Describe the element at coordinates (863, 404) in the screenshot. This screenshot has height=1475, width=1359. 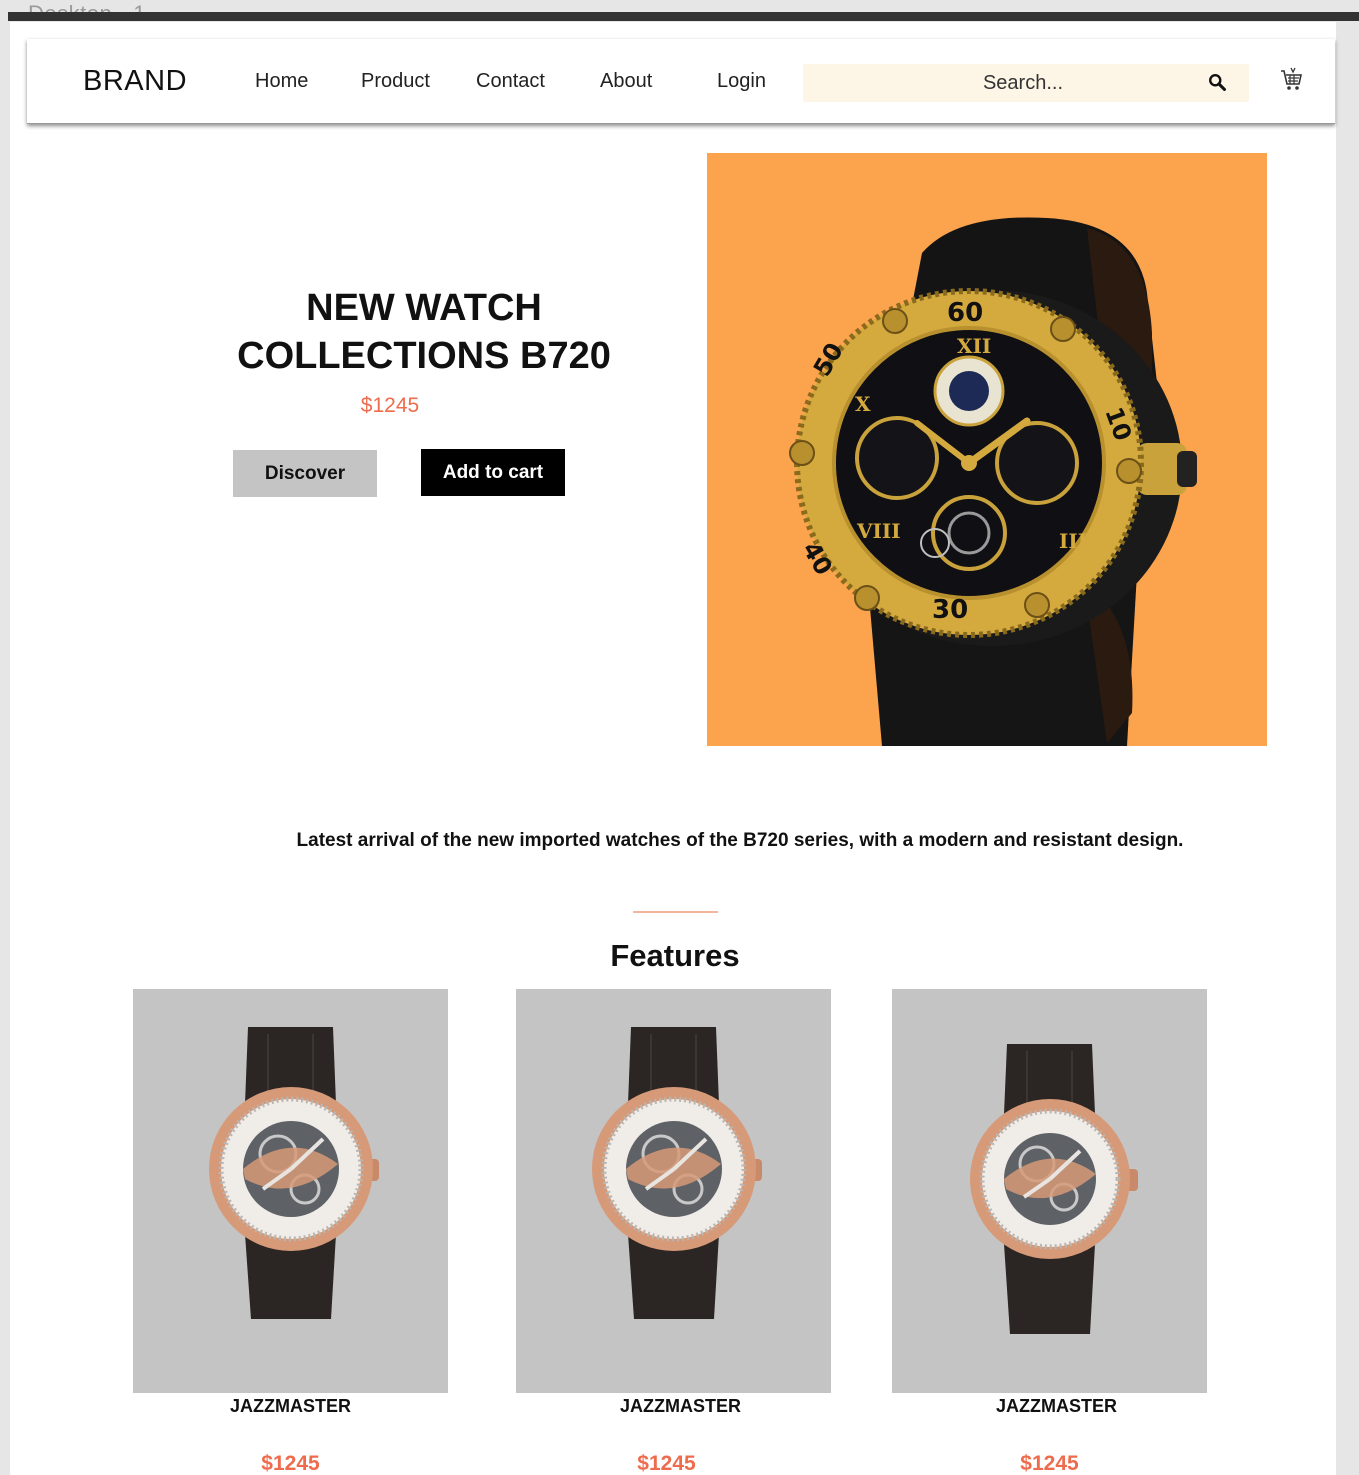
I see `svg-text: X` at that location.